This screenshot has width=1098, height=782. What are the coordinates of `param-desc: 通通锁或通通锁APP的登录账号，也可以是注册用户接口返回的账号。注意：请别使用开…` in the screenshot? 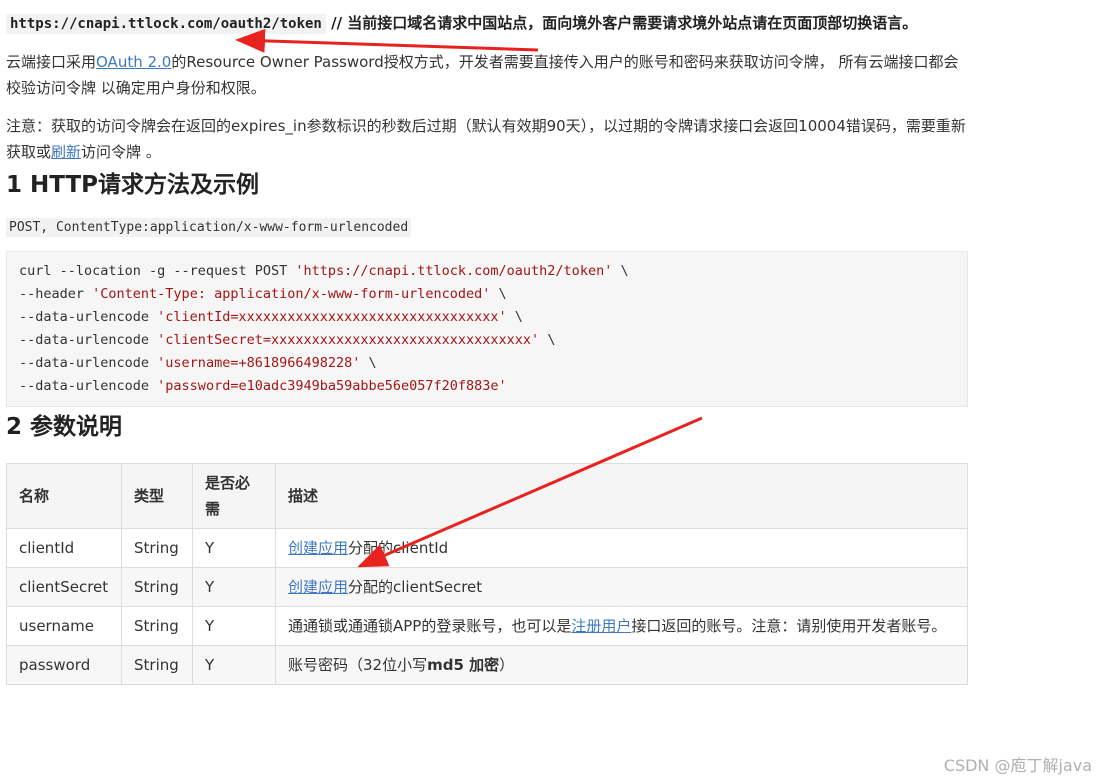 It's located at (621, 626).